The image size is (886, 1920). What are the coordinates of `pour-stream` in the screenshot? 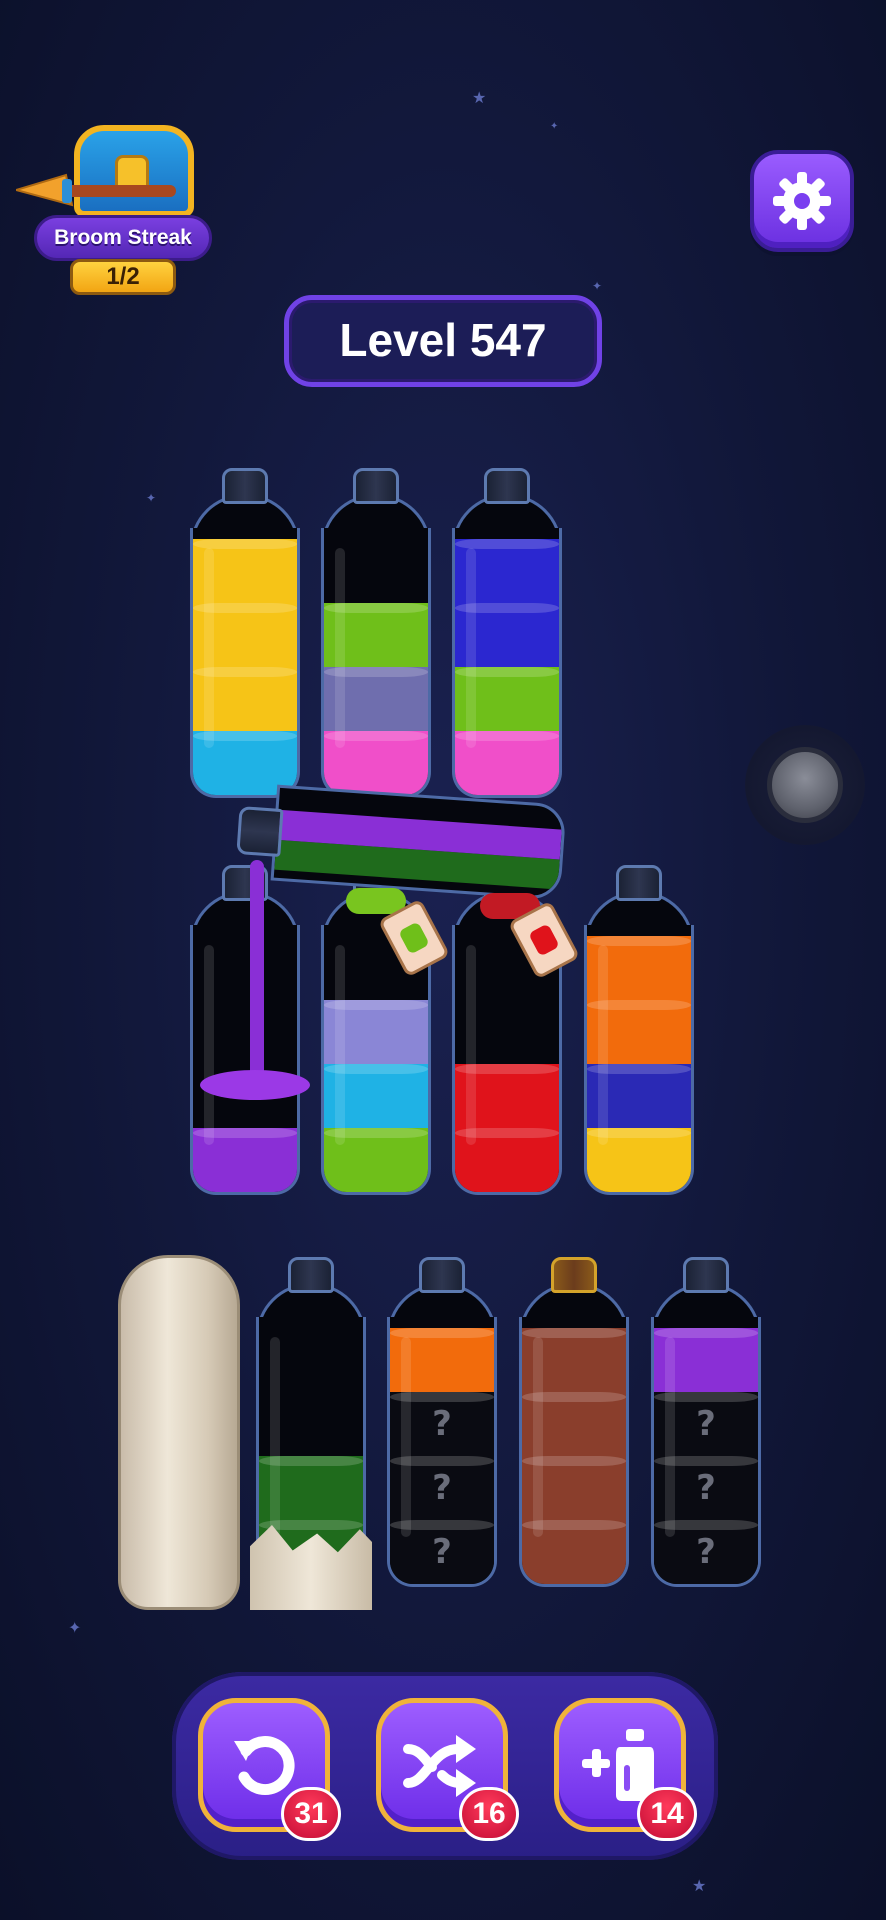 It's located at (257, 980).